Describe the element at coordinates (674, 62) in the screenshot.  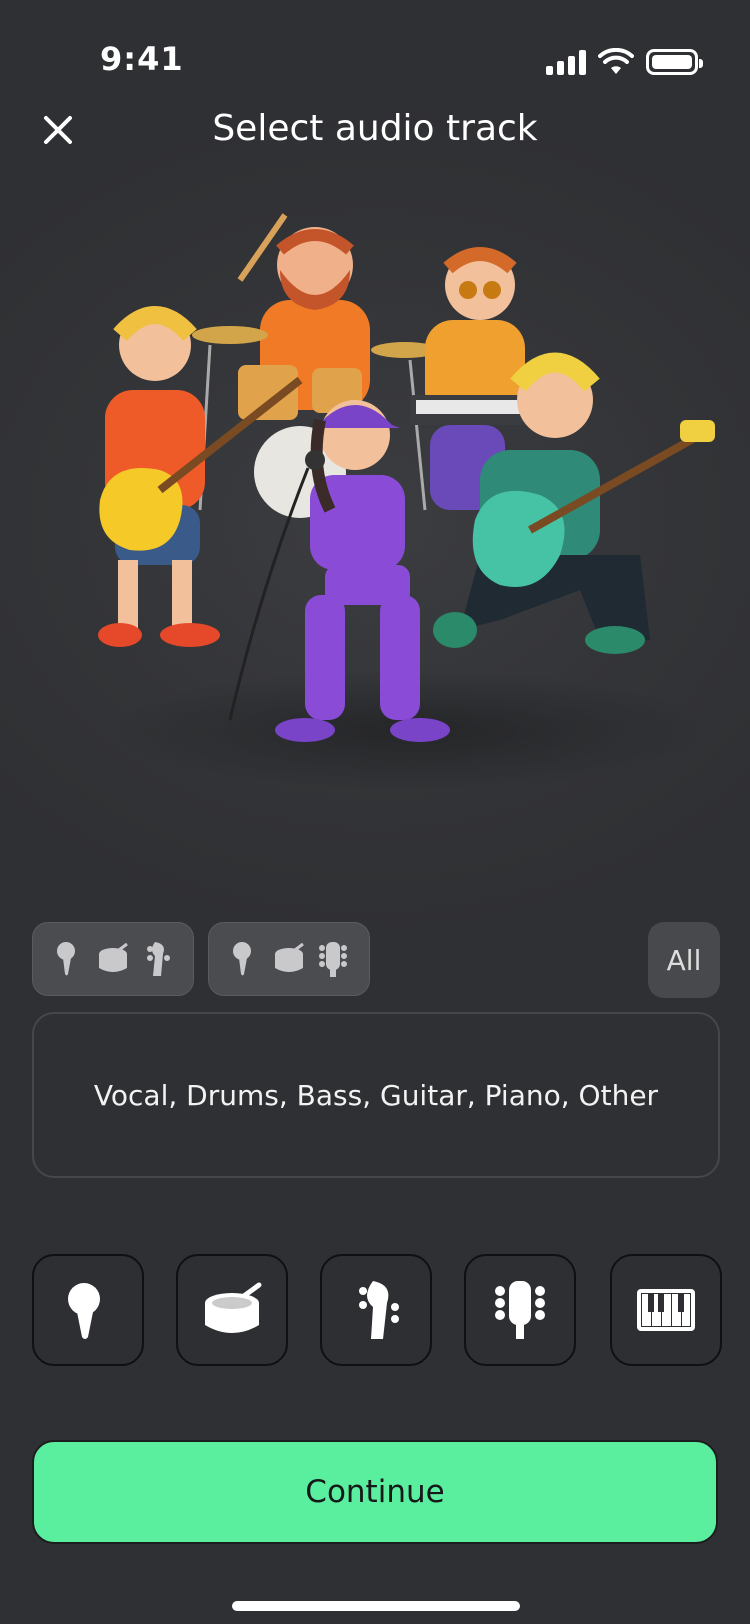
I see `battery-icon` at that location.